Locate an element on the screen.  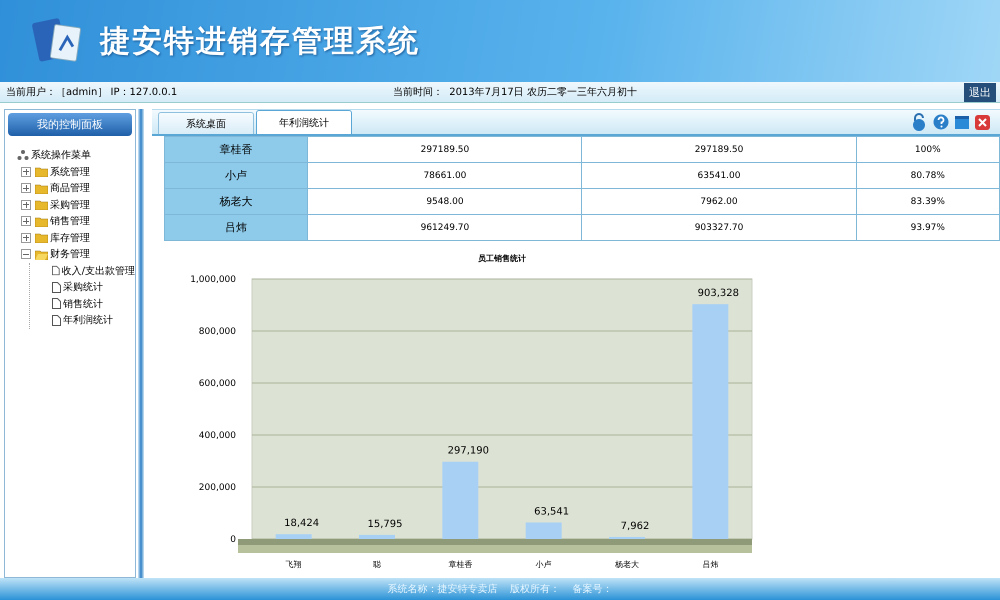
x-category-label: 章桂香 is located at coordinates (460, 564).